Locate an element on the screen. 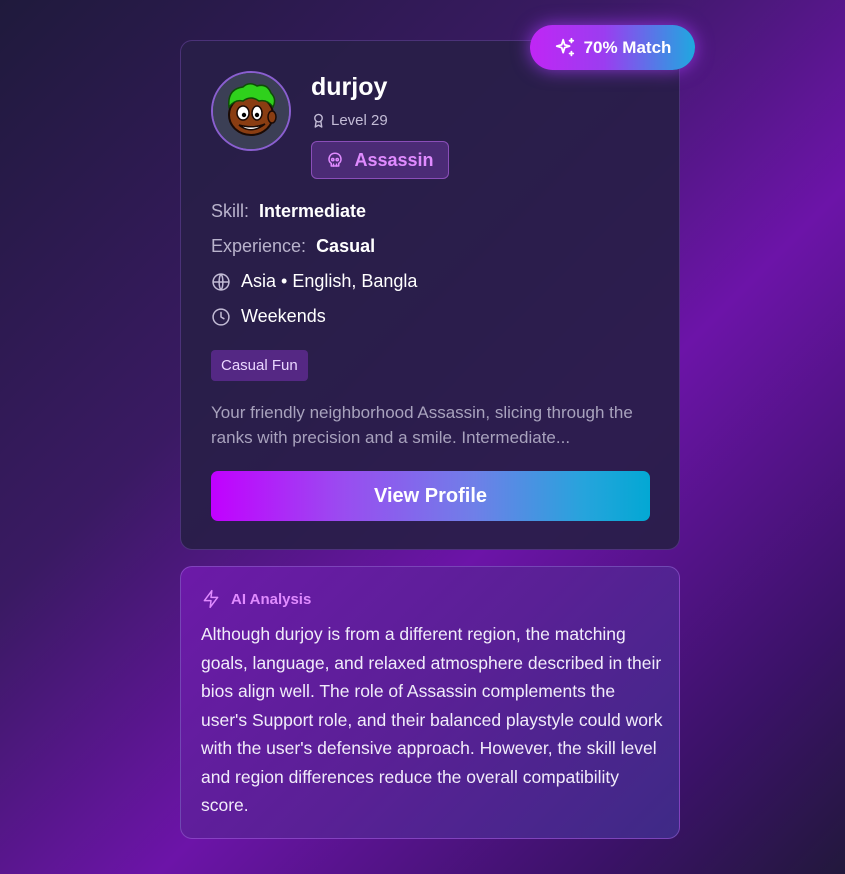 Image resolution: width=845 pixels, height=874 pixels. match-score-badge: 70% Match is located at coordinates (612, 47).